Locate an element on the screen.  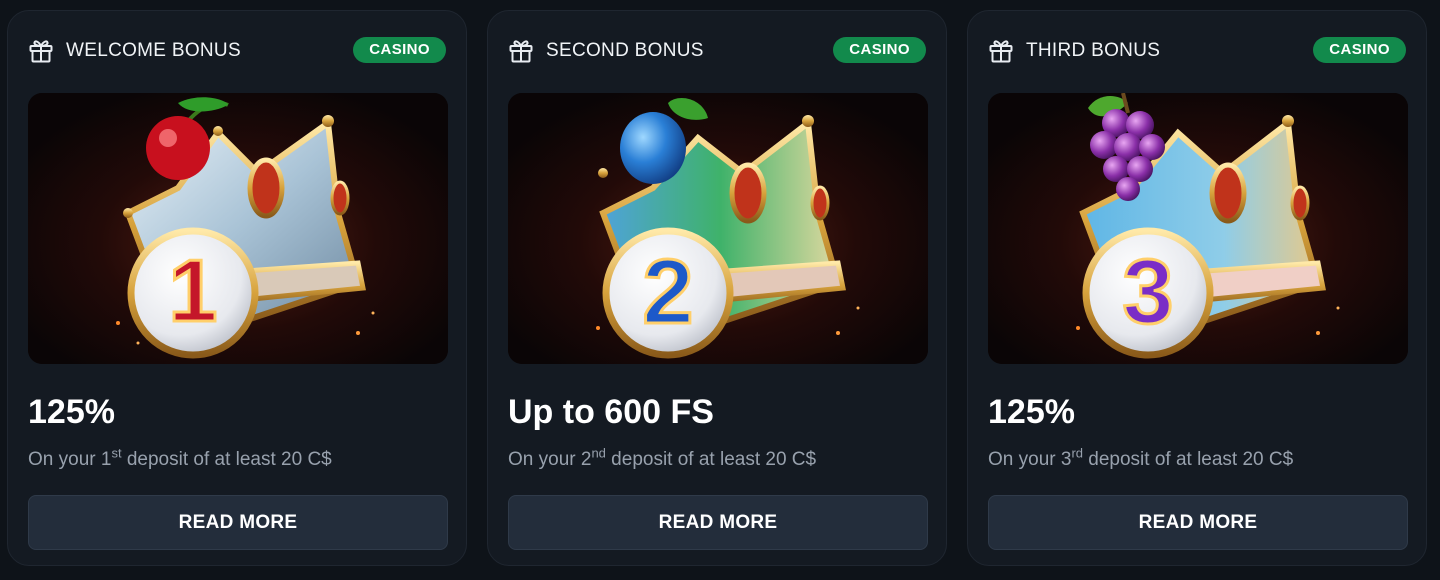
desc-ordinal: rd is located at coordinates (1077, 453).